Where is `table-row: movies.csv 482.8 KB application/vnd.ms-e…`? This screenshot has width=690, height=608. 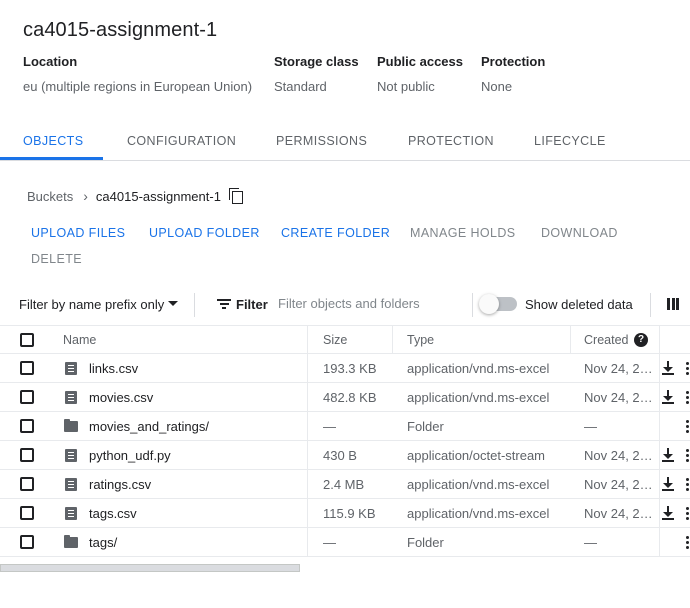 table-row: movies.csv 482.8 KB application/vnd.ms-e… is located at coordinates (345, 397).